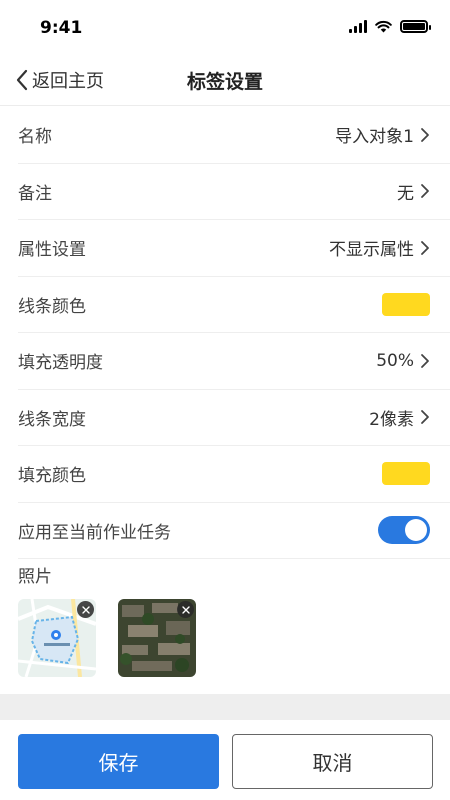 The height and width of the screenshot is (800, 450). I want to click on back-button: 返回主页, so click(60, 80).